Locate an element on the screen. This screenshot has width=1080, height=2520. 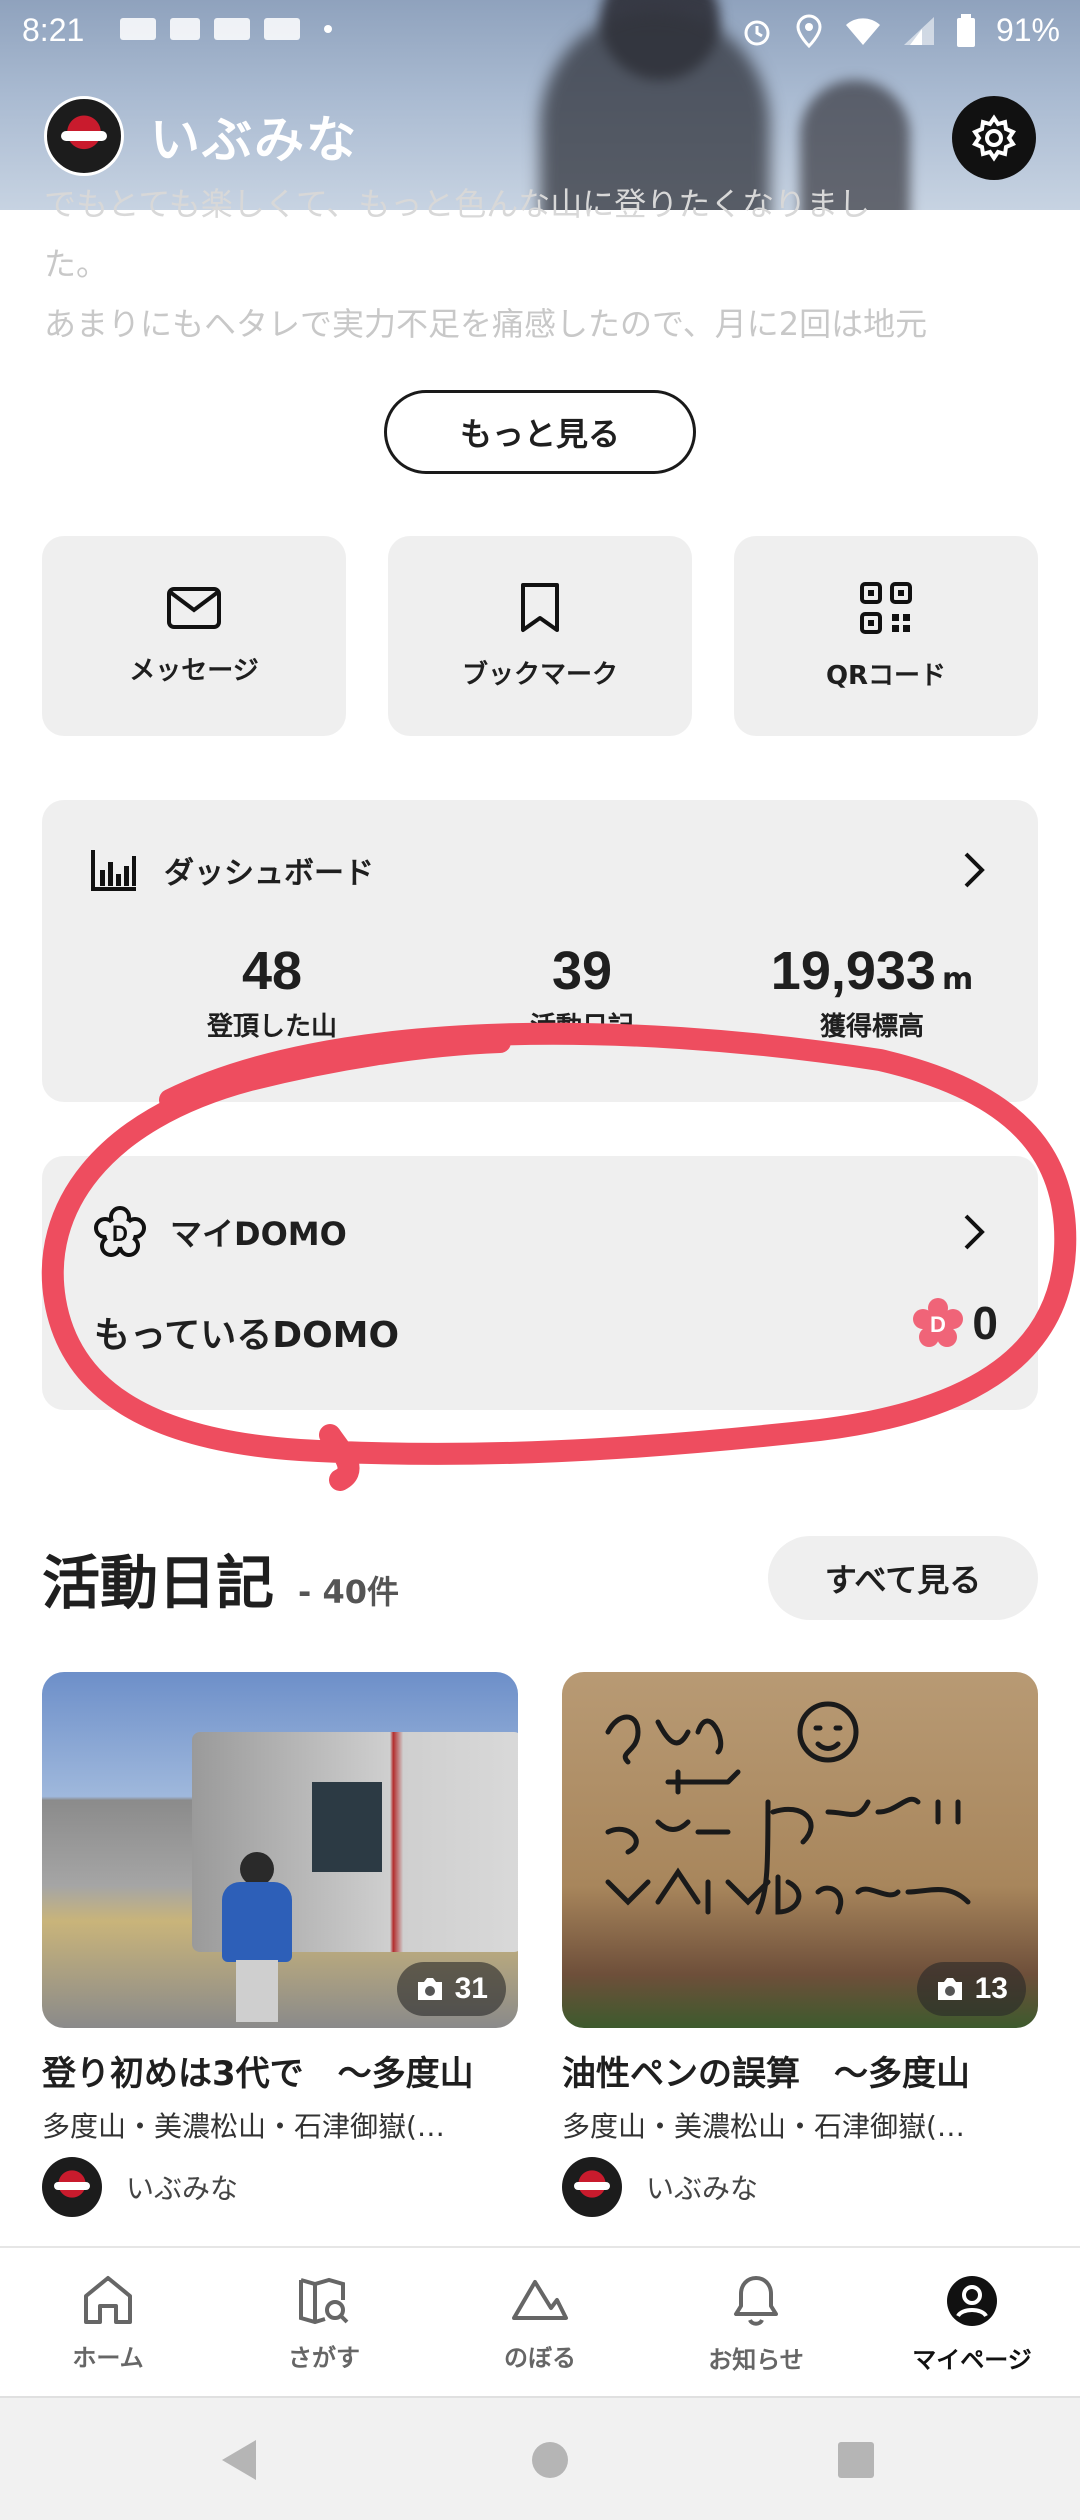
stat-value: 48 is located at coordinates (272, 971).